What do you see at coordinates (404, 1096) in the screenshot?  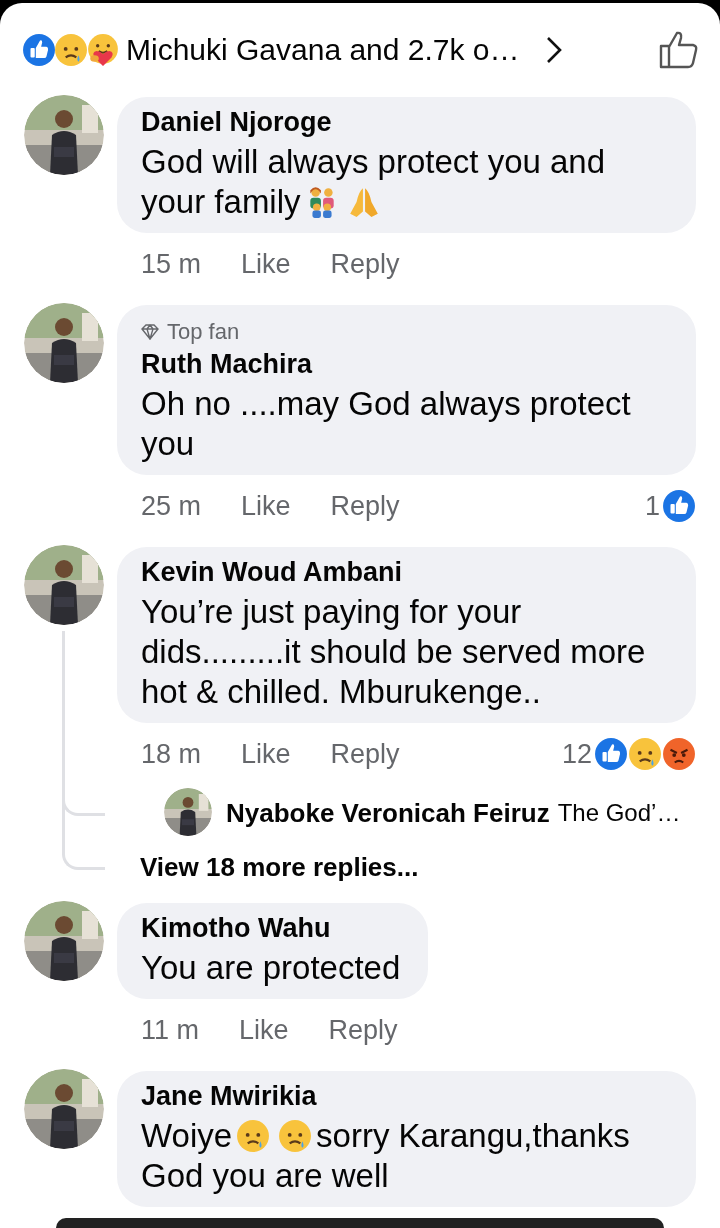 I see `commenter-name: Jane Mwirikia` at bounding box center [404, 1096].